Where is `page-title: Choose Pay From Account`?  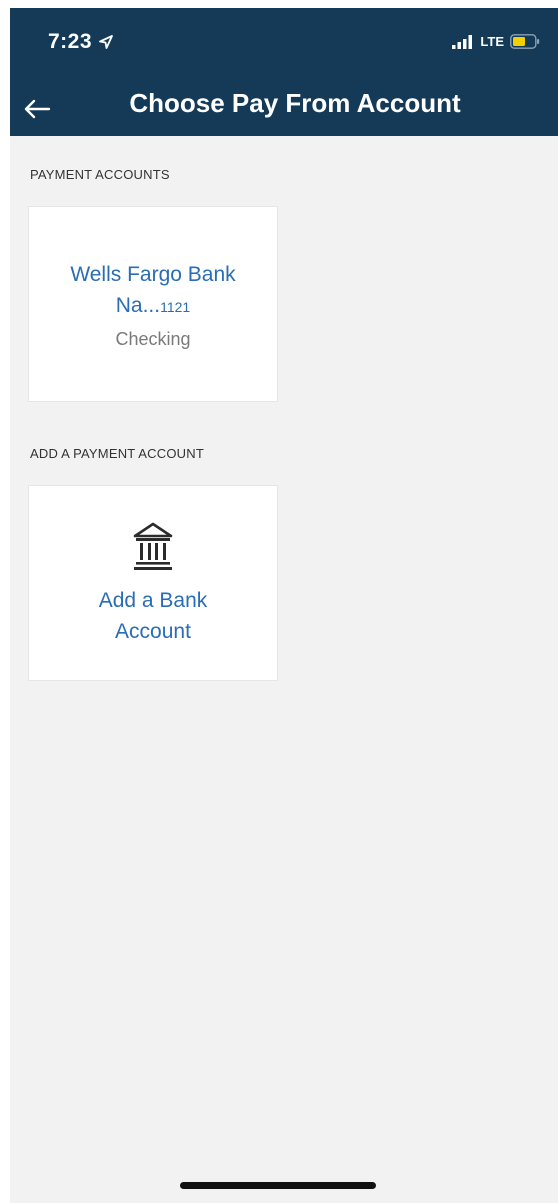 page-title: Choose Pay From Account is located at coordinates (295, 103).